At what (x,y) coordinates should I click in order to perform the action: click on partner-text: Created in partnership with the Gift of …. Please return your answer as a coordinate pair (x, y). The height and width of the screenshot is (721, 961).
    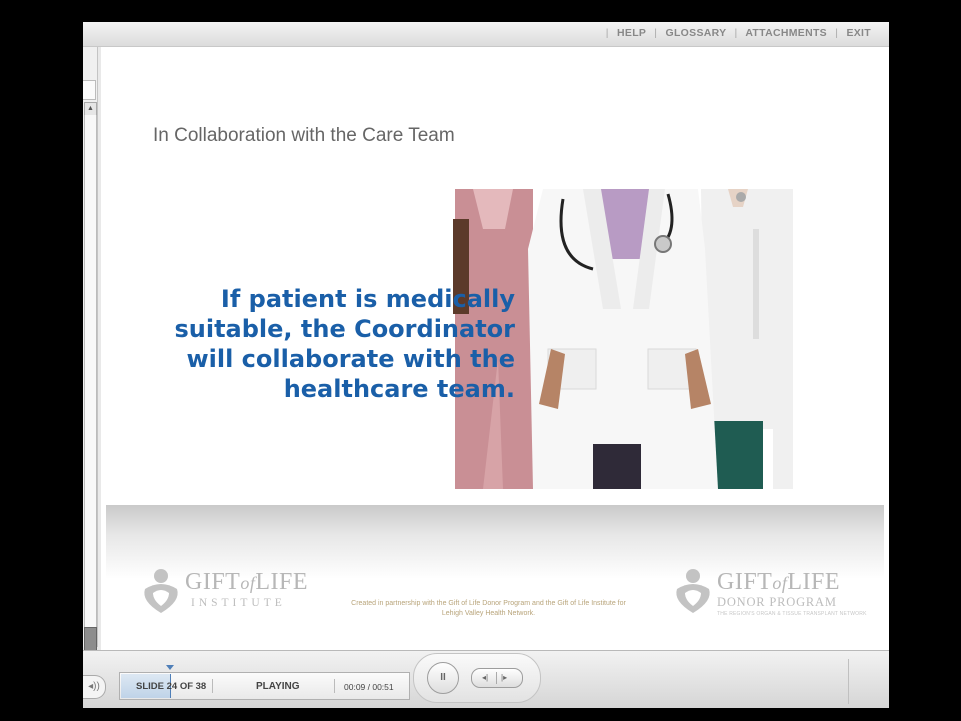
    Looking at the image, I should click on (488, 608).